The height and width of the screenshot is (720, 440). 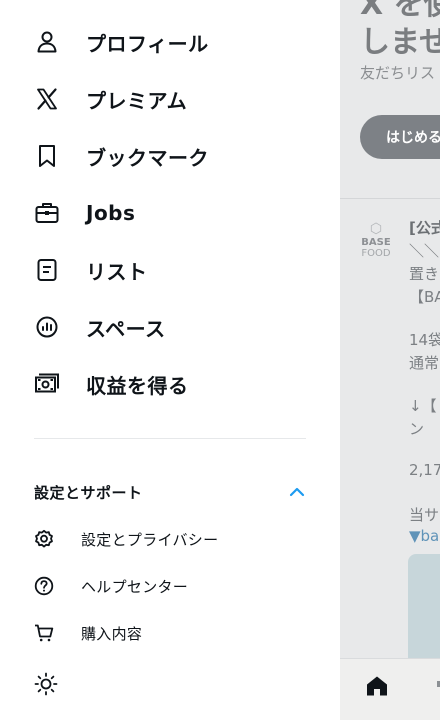 What do you see at coordinates (47, 270) in the screenshot?
I see `list-icon` at bounding box center [47, 270].